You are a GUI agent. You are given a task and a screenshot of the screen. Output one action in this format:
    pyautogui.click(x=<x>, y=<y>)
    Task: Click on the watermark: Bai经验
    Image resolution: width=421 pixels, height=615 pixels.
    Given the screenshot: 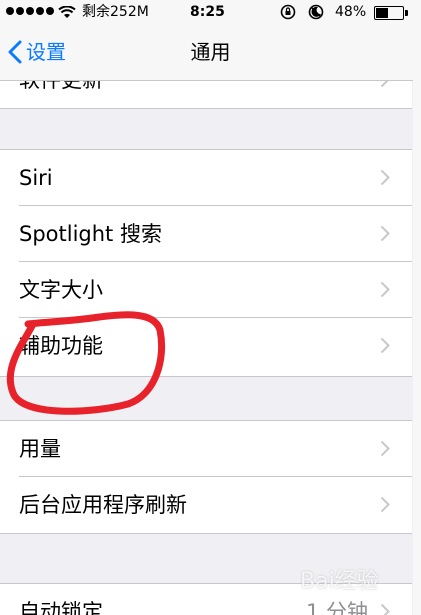 What is the action you would take?
    pyautogui.click(x=339, y=581)
    